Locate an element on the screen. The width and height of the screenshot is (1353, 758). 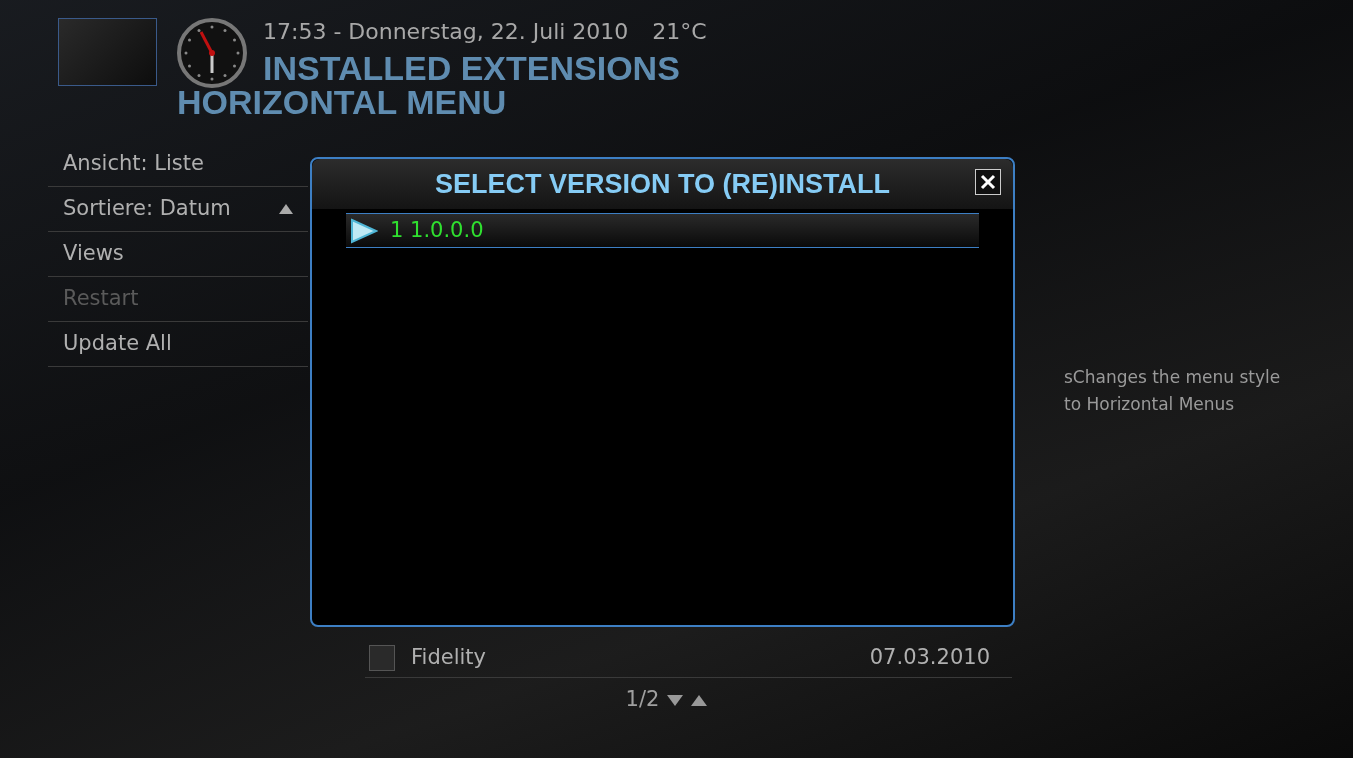
menu-item: Views is located at coordinates (178, 254).